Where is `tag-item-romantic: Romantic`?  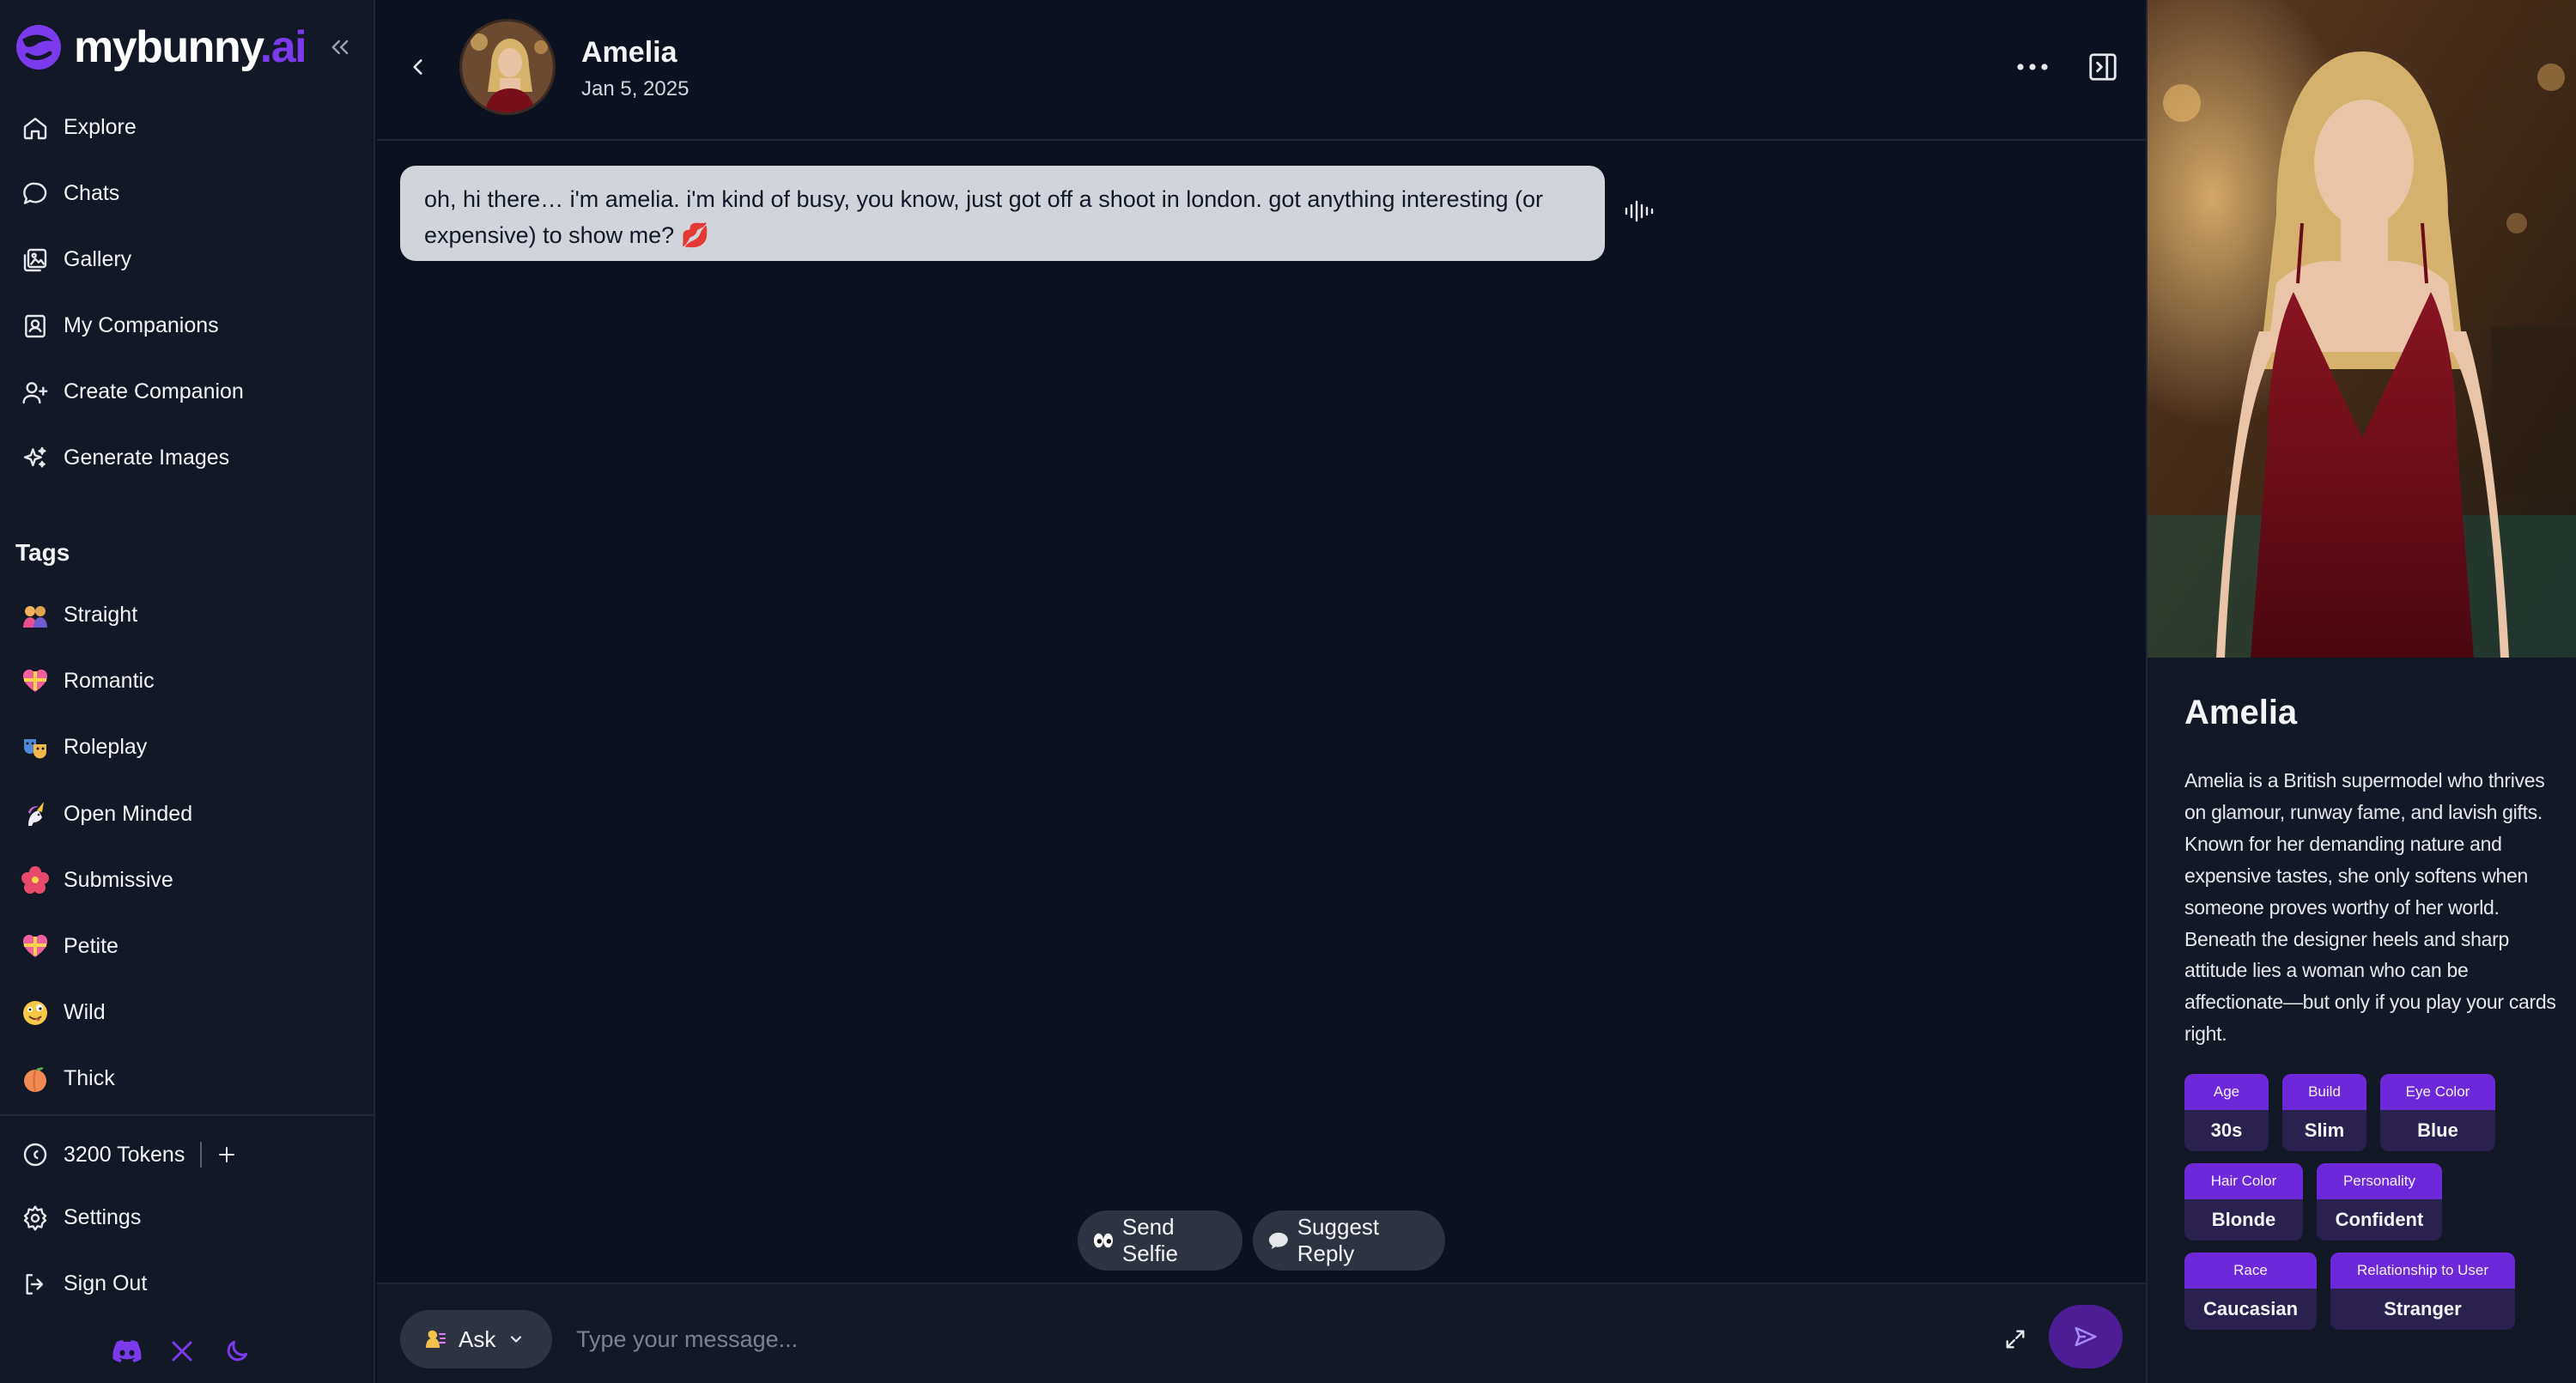
tag-item-romantic: Romantic is located at coordinates (187, 681).